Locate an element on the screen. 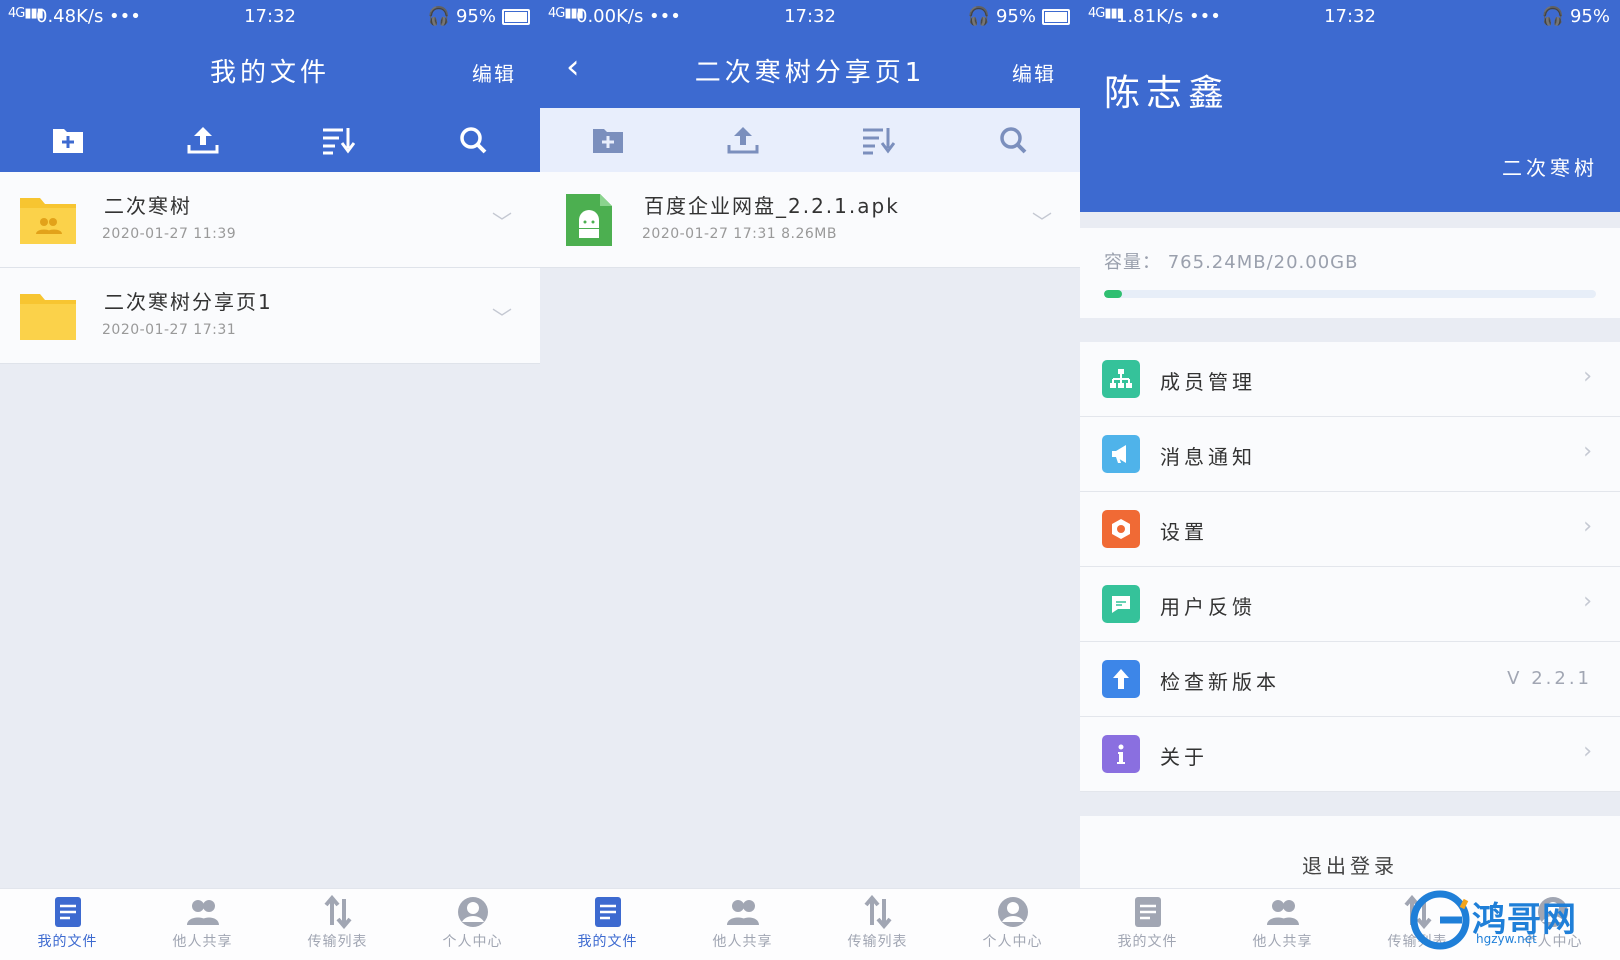  status-bar: 4G▮▮▮ 1.81K/s ••• 17:32 🎧 95% is located at coordinates (1350, 17).